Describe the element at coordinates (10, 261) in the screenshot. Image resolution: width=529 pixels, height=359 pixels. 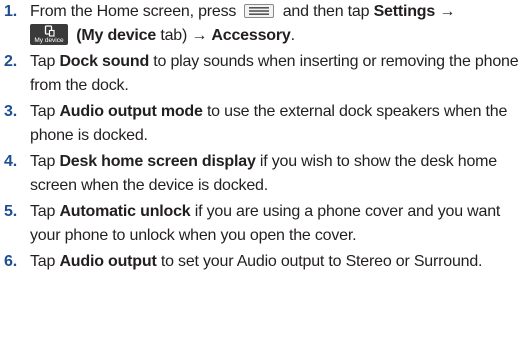
I see `step-number: 6.` at that location.